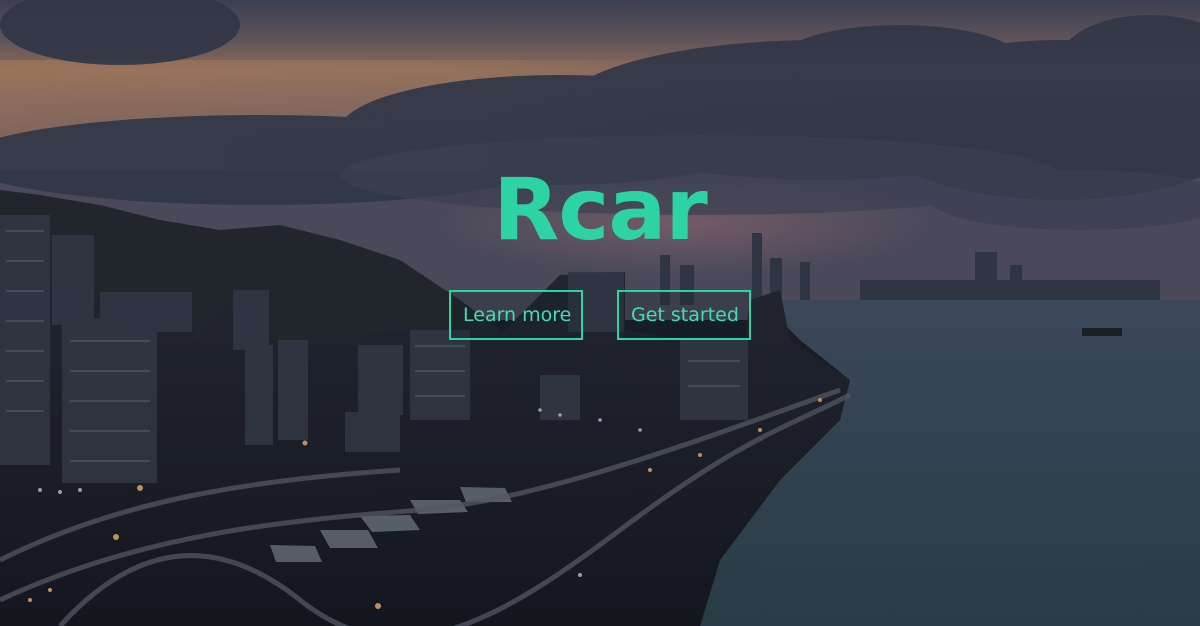  I want to click on hero-actions: Learn more Get started, so click(600, 315).